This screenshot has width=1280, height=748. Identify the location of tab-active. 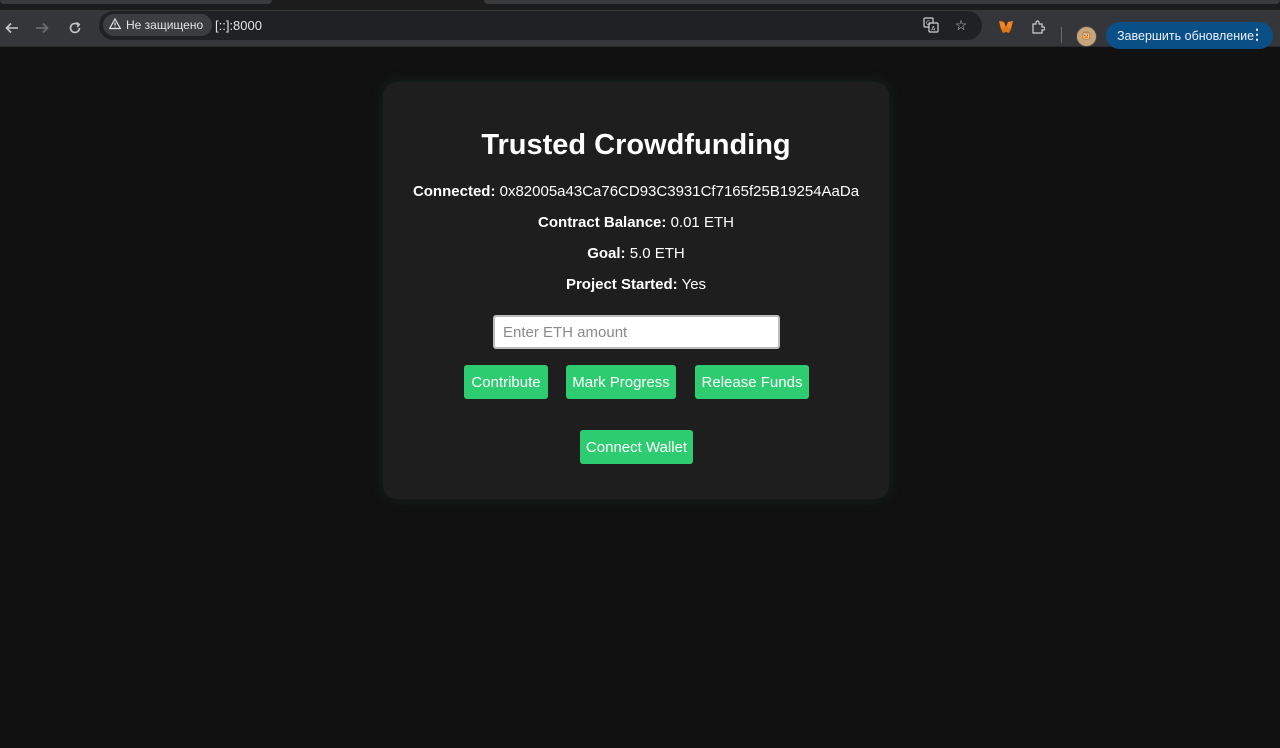
(136, 2).